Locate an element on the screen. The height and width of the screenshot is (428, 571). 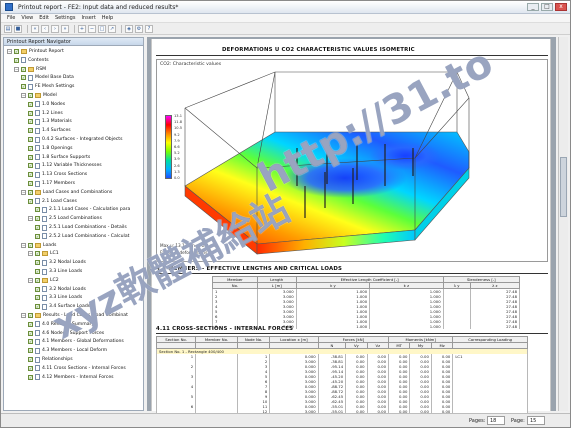
nav-tree-item: ✓ 4.3 Members - Local Deform is located at coordinates (67, 350).